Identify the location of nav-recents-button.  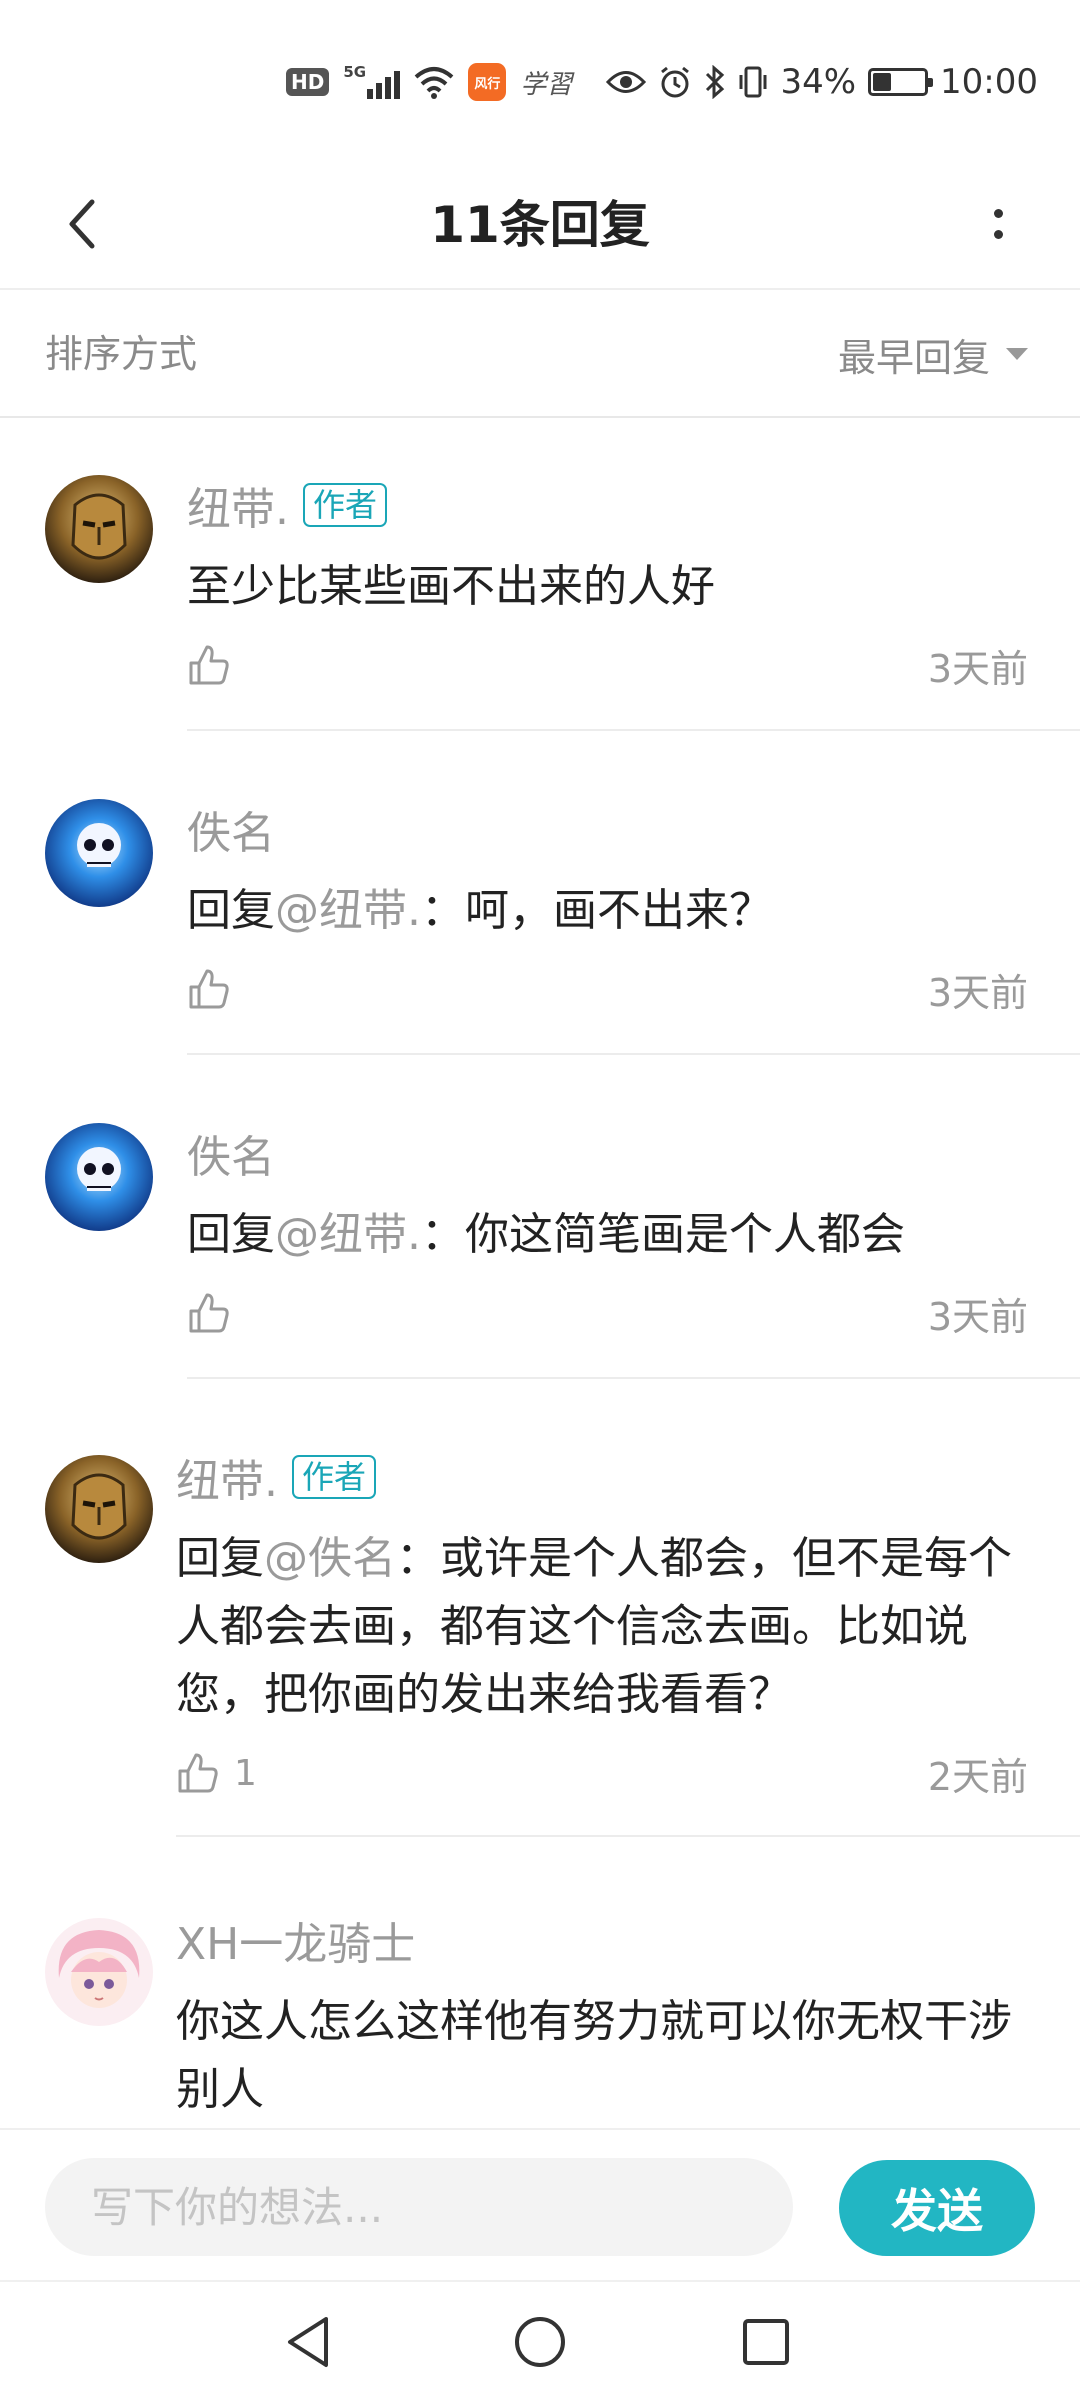
(766, 2342).